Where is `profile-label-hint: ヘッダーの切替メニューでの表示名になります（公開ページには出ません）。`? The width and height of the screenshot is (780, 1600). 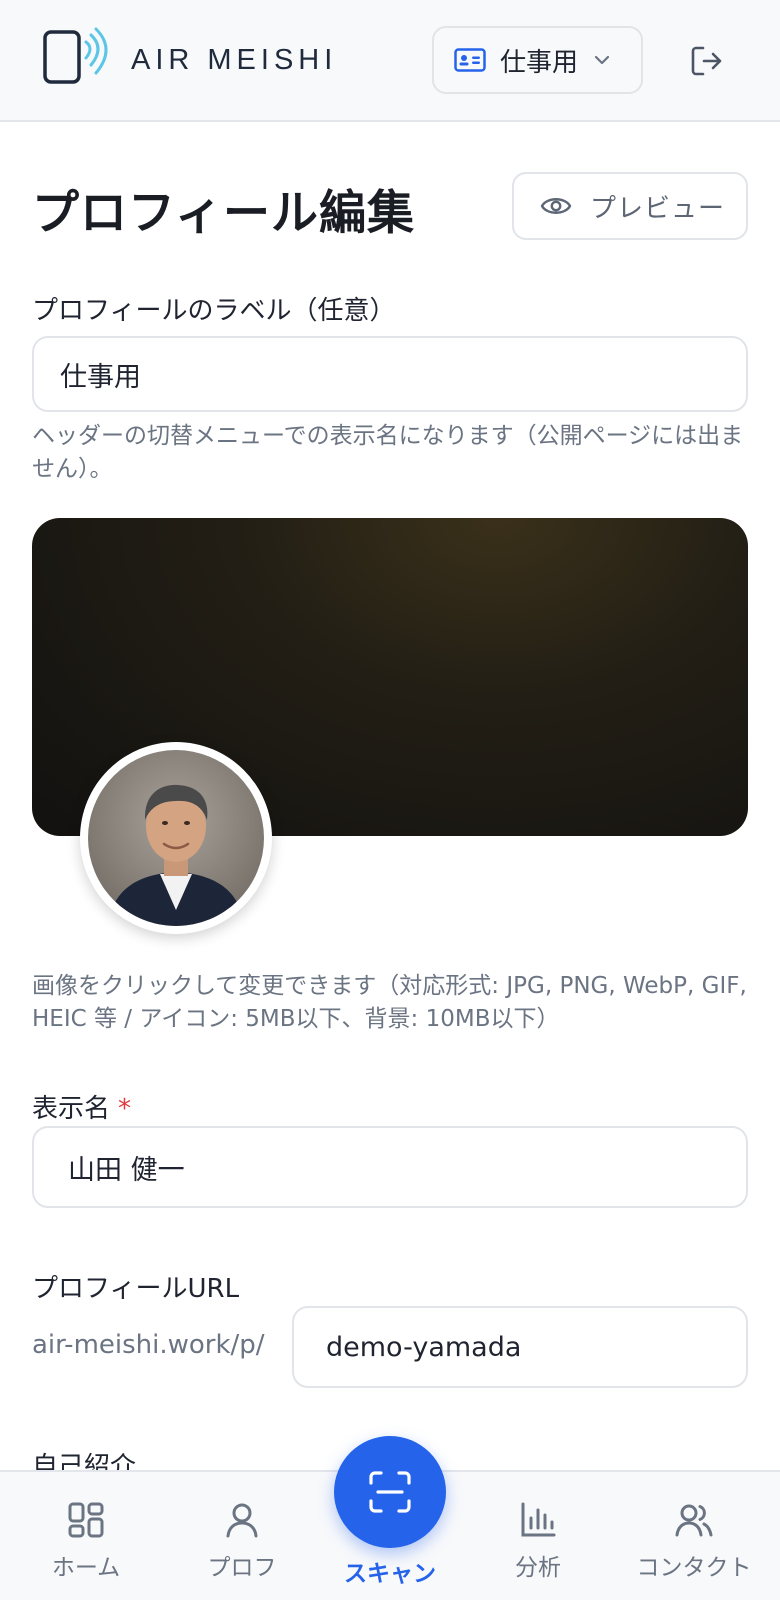 profile-label-hint: ヘッダーの切替メニューでの表示名になります（公開ページには出ません）。 is located at coordinates (388, 452).